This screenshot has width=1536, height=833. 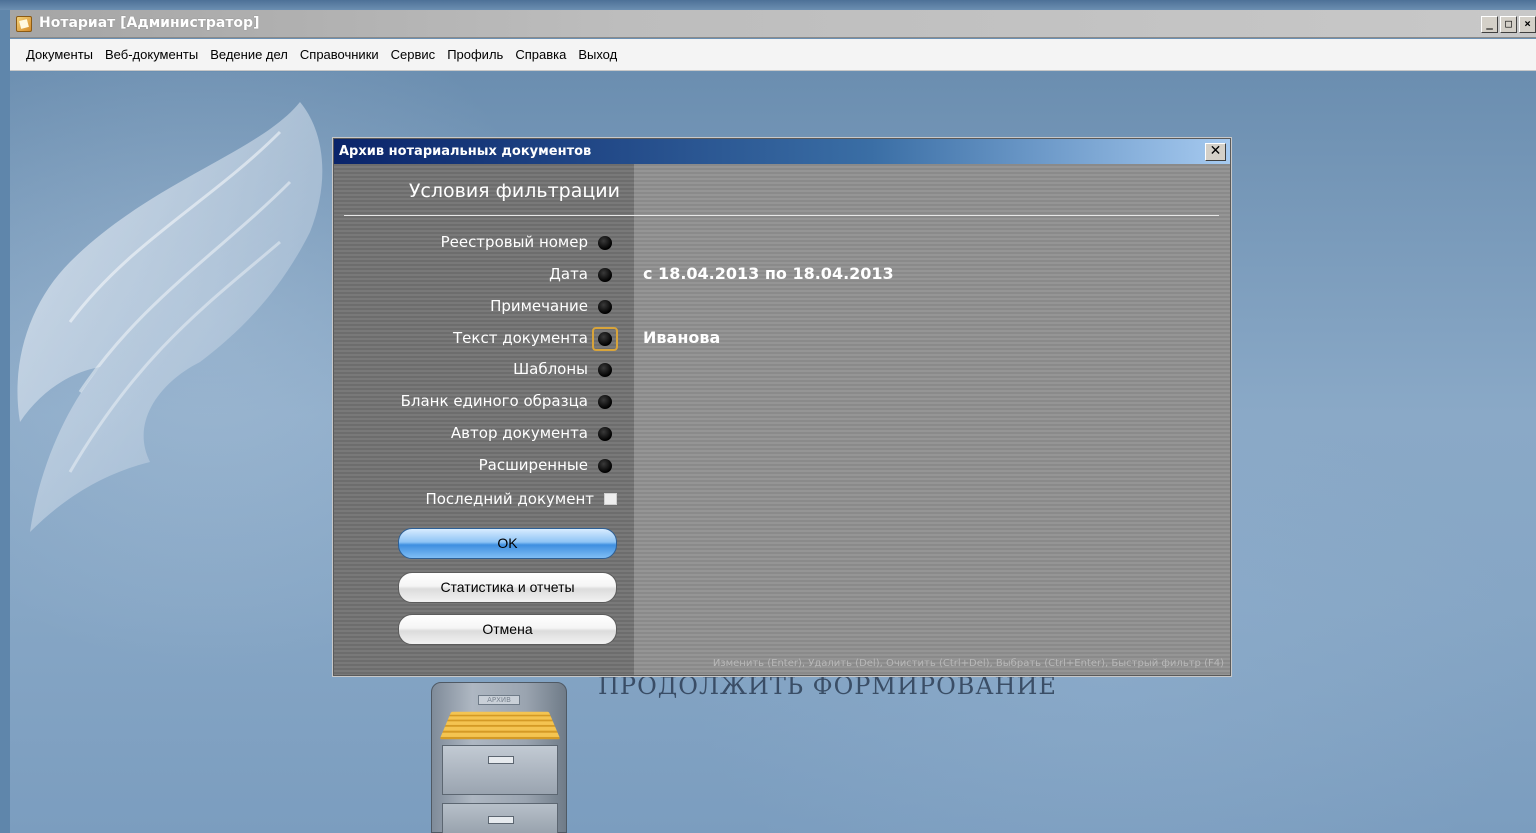 What do you see at coordinates (500, 725) in the screenshot?
I see `cabinet-folders` at bounding box center [500, 725].